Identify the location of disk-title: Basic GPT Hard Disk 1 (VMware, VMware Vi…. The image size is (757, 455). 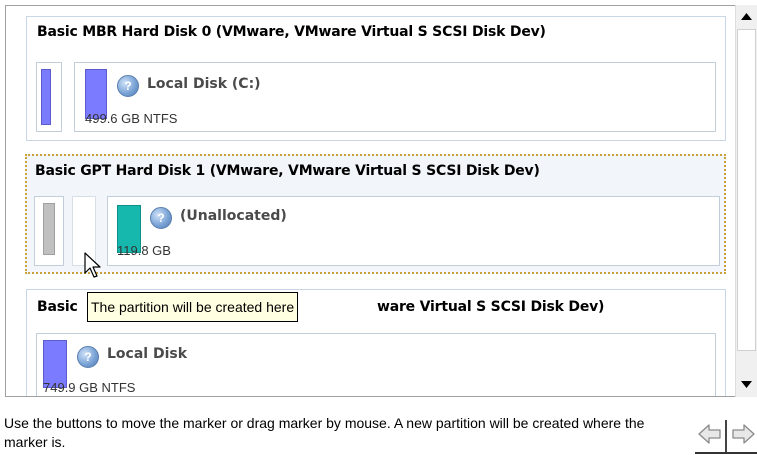
(287, 171).